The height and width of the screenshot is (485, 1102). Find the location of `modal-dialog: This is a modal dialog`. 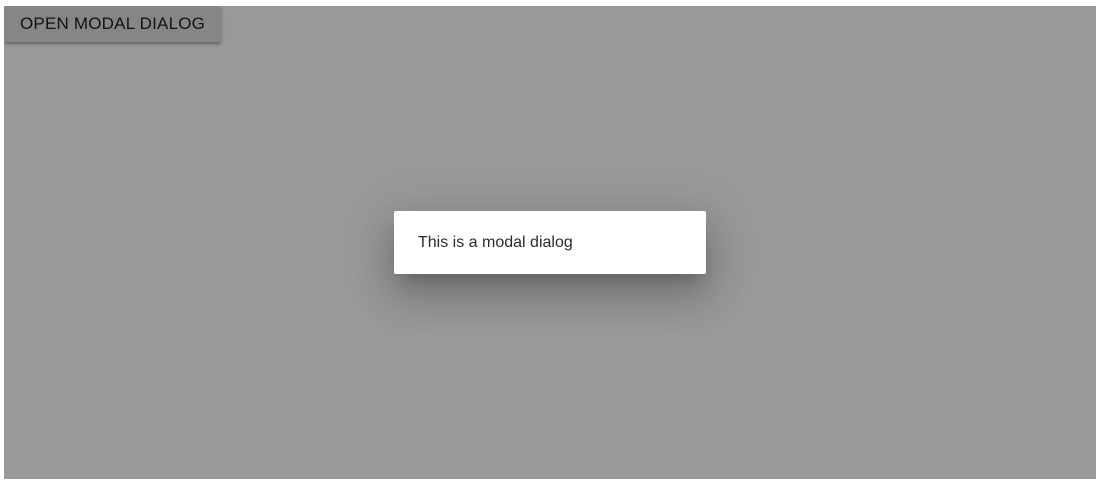

modal-dialog: This is a modal dialog is located at coordinates (550, 242).